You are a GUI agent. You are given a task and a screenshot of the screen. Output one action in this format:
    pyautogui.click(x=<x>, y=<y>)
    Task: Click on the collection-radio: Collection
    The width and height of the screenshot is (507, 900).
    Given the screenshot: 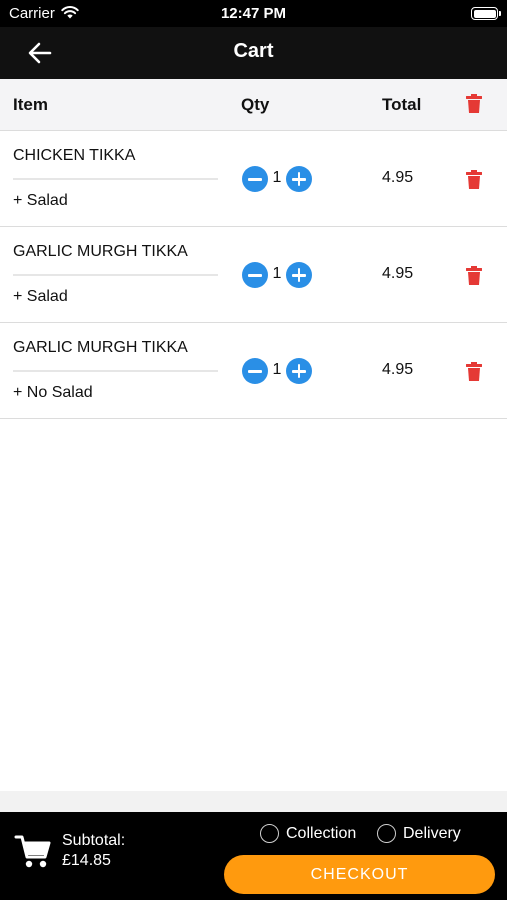 What is the action you would take?
    pyautogui.click(x=308, y=833)
    